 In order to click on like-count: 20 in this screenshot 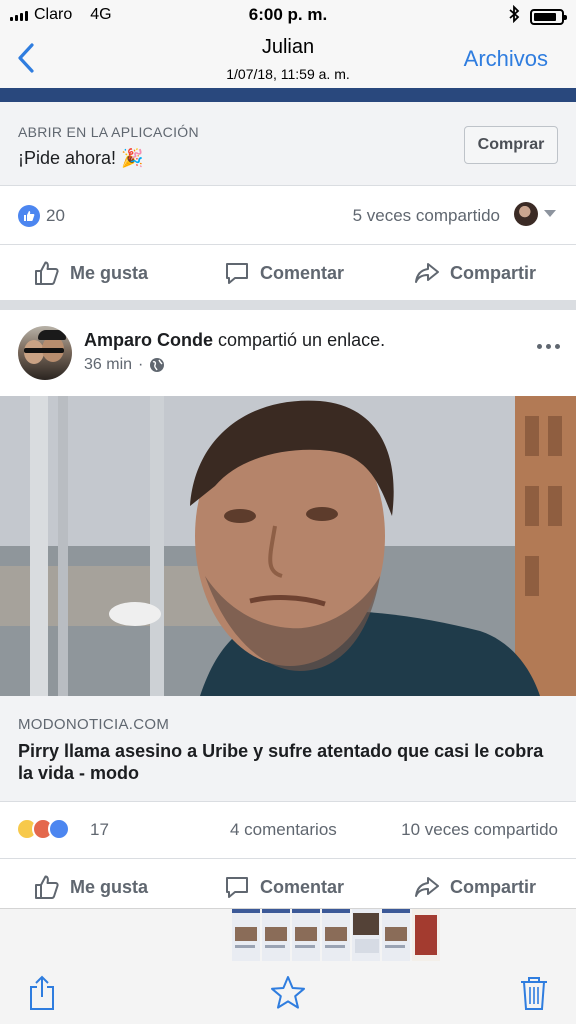, I will do `click(55, 216)`.